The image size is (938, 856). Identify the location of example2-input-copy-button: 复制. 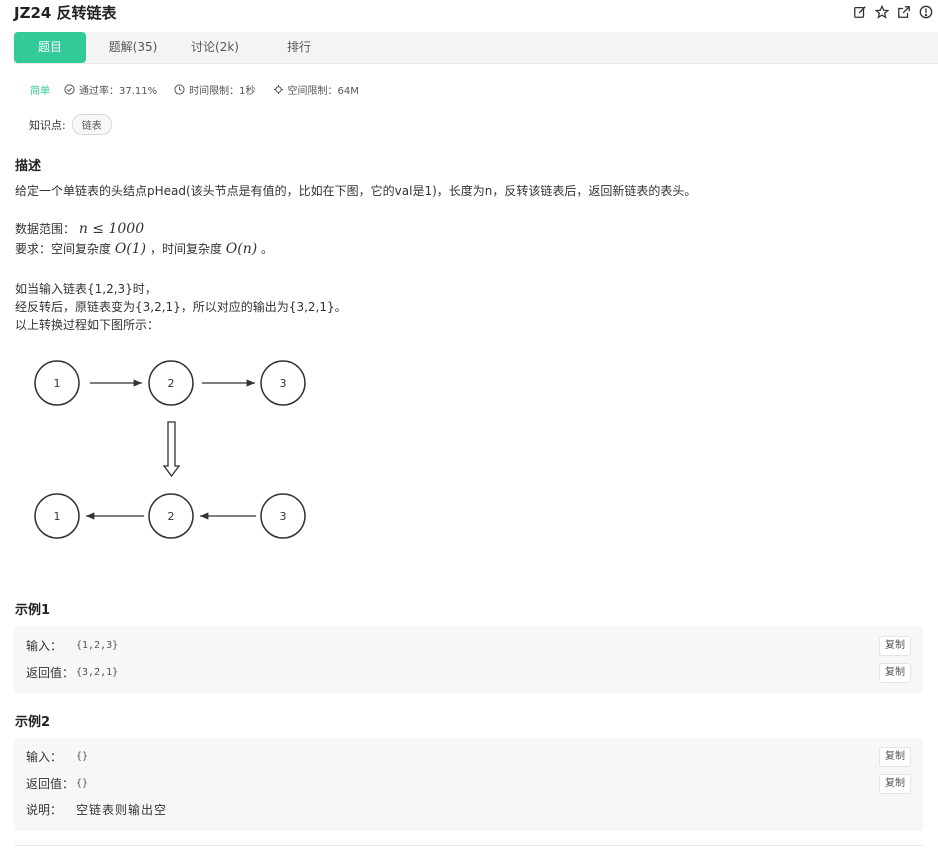
(895, 757).